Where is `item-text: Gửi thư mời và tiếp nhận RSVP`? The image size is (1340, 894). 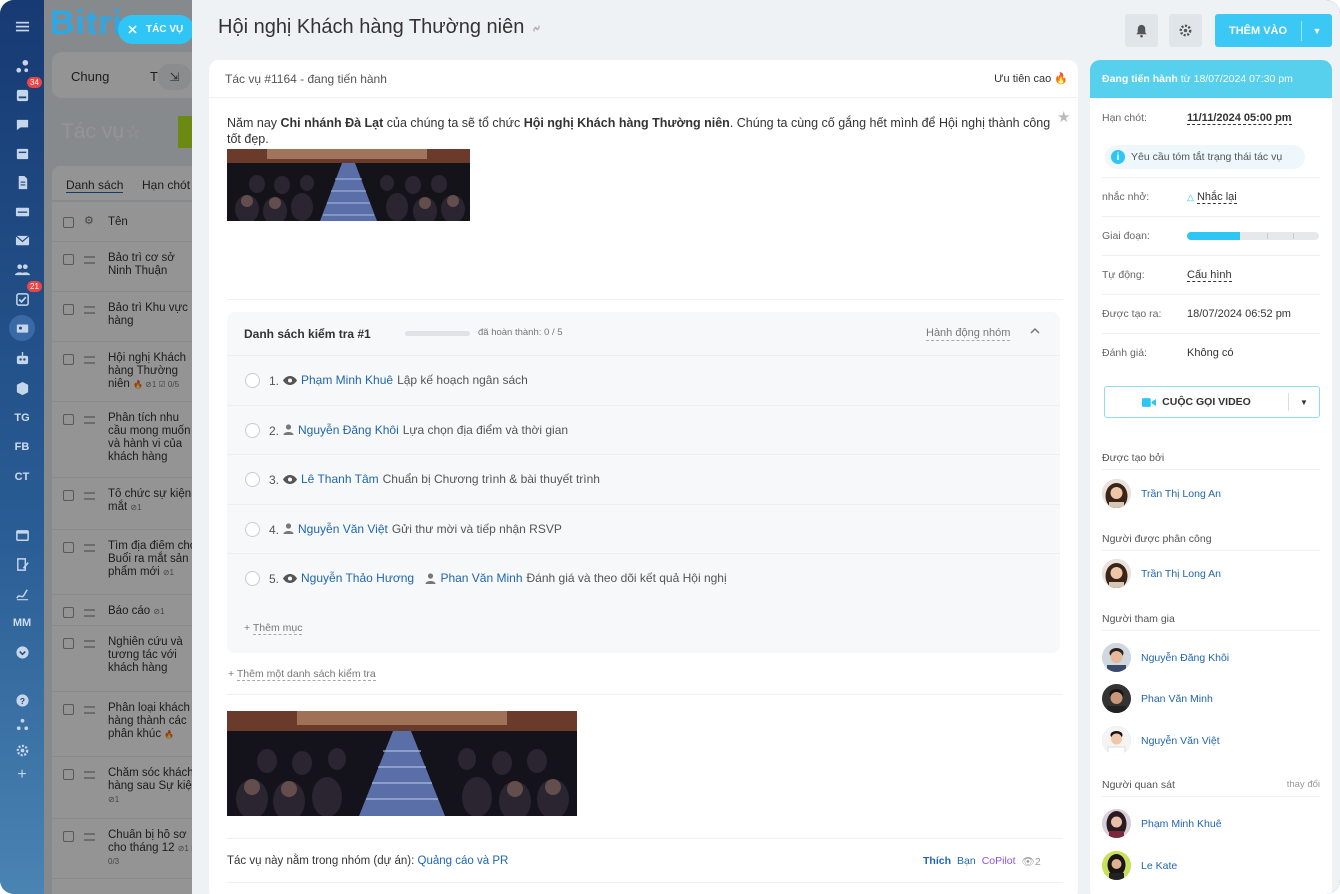
item-text: Gửi thư mời và tiếp nhận RSVP is located at coordinates (476, 528).